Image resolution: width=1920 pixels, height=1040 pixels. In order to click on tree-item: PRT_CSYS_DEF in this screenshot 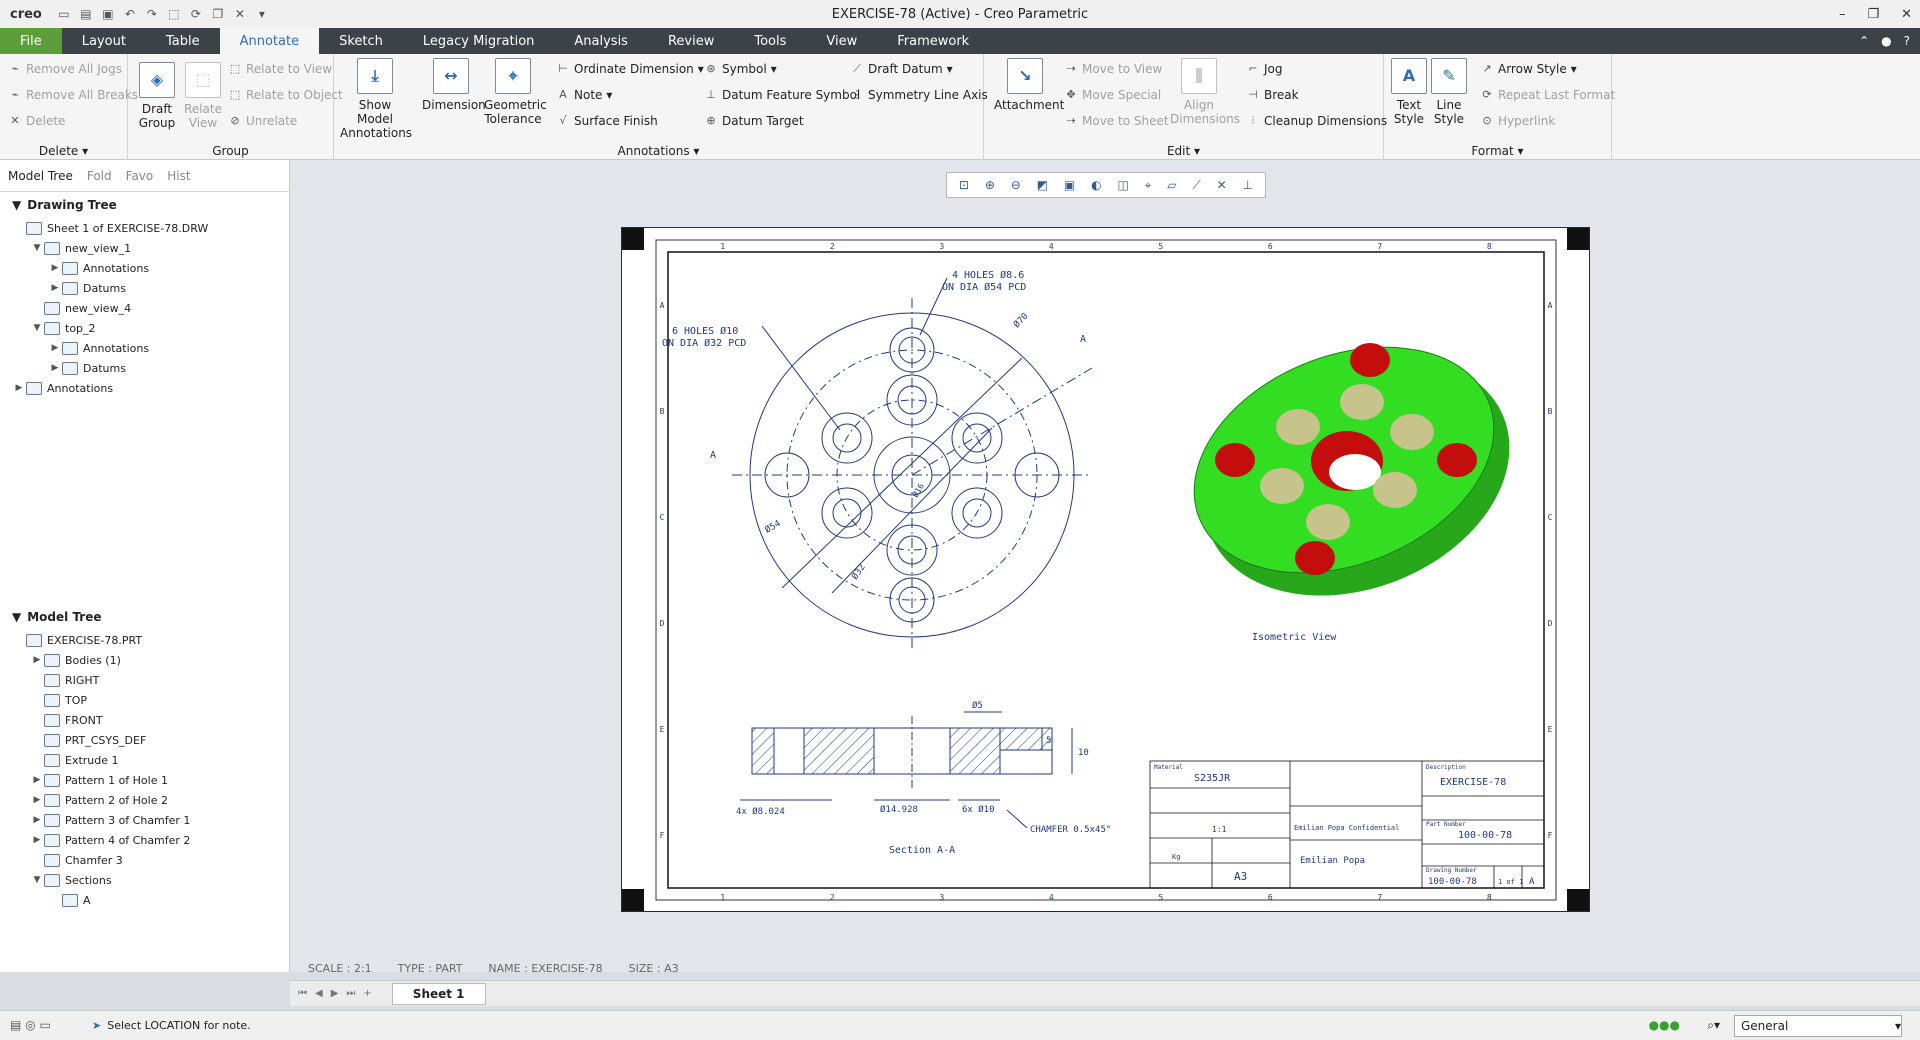, I will do `click(144, 740)`.